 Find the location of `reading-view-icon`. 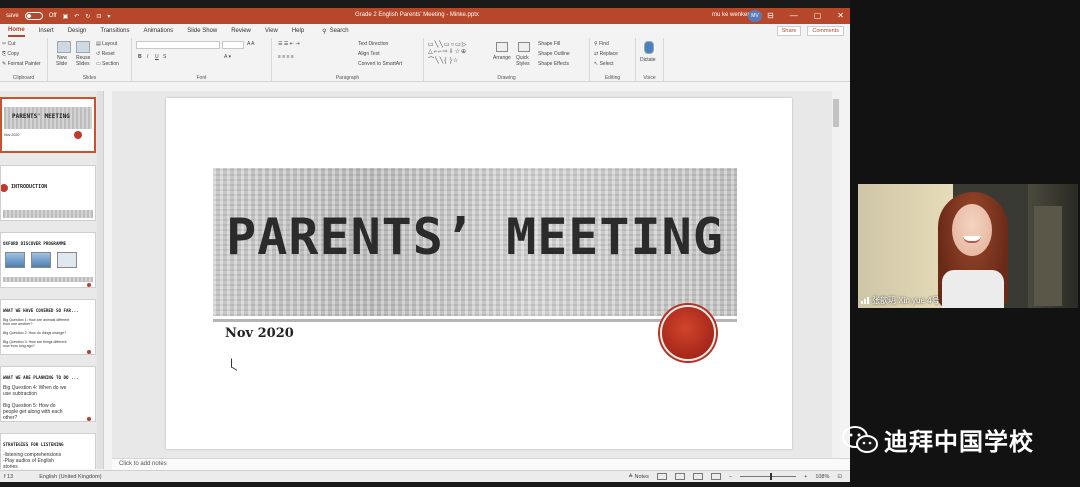

reading-view-icon is located at coordinates (697, 476).